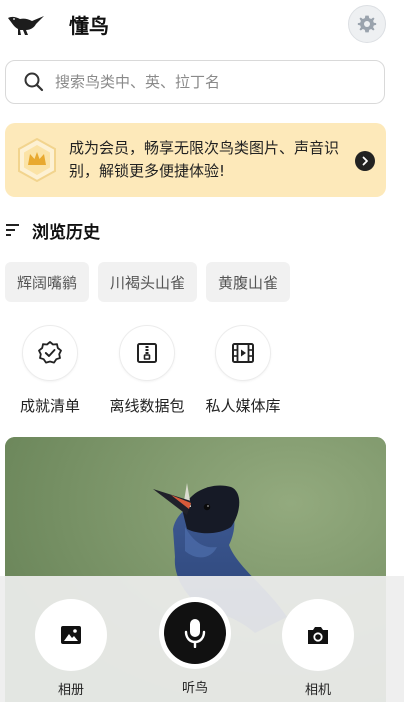  I want to click on album-button: 相册, so click(71, 648).